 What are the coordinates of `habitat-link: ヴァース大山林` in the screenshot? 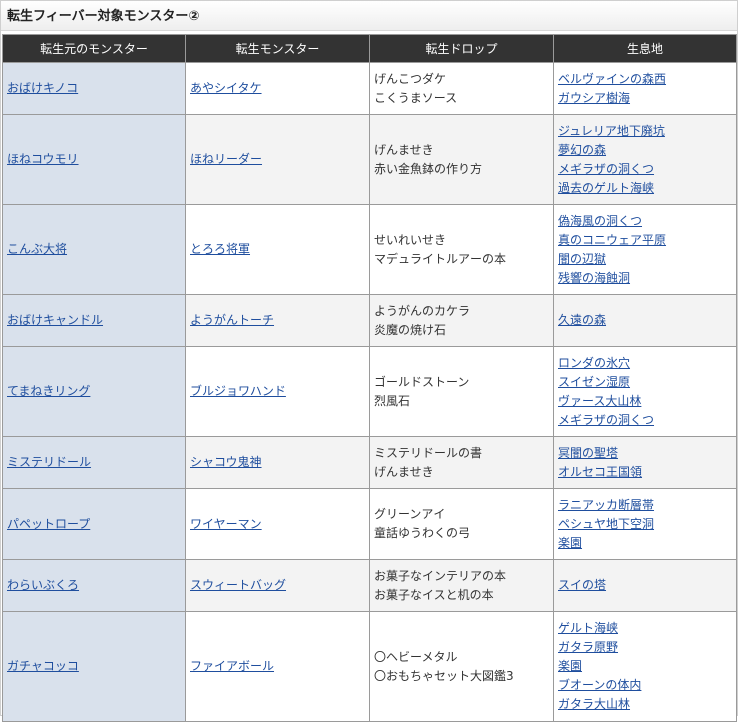 It's located at (599, 401).